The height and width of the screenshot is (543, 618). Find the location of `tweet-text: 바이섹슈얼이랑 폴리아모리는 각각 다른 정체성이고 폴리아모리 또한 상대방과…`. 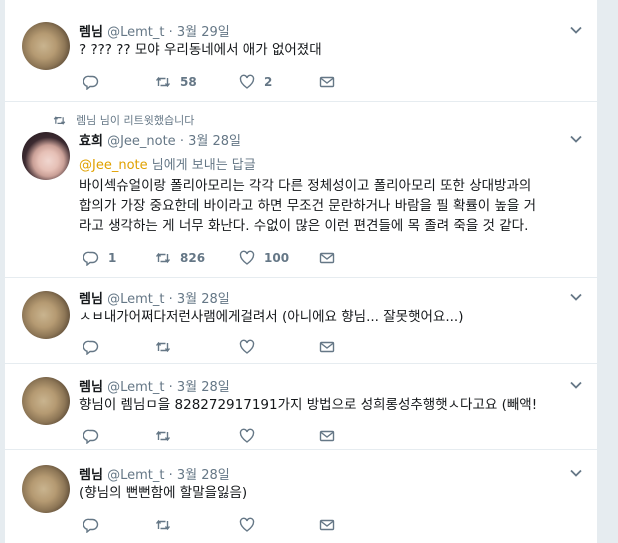

tweet-text: 바이섹슈얼이랑 폴리아모리는 각각 다른 정체성이고 폴리아모리 또한 상대방과… is located at coordinates (335, 206).